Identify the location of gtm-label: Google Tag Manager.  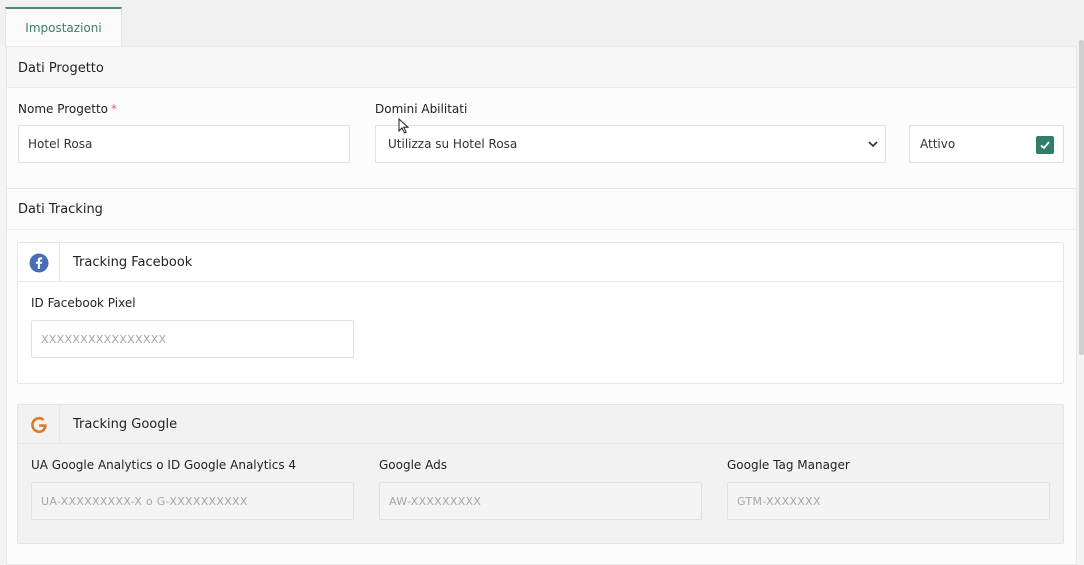
(788, 465).